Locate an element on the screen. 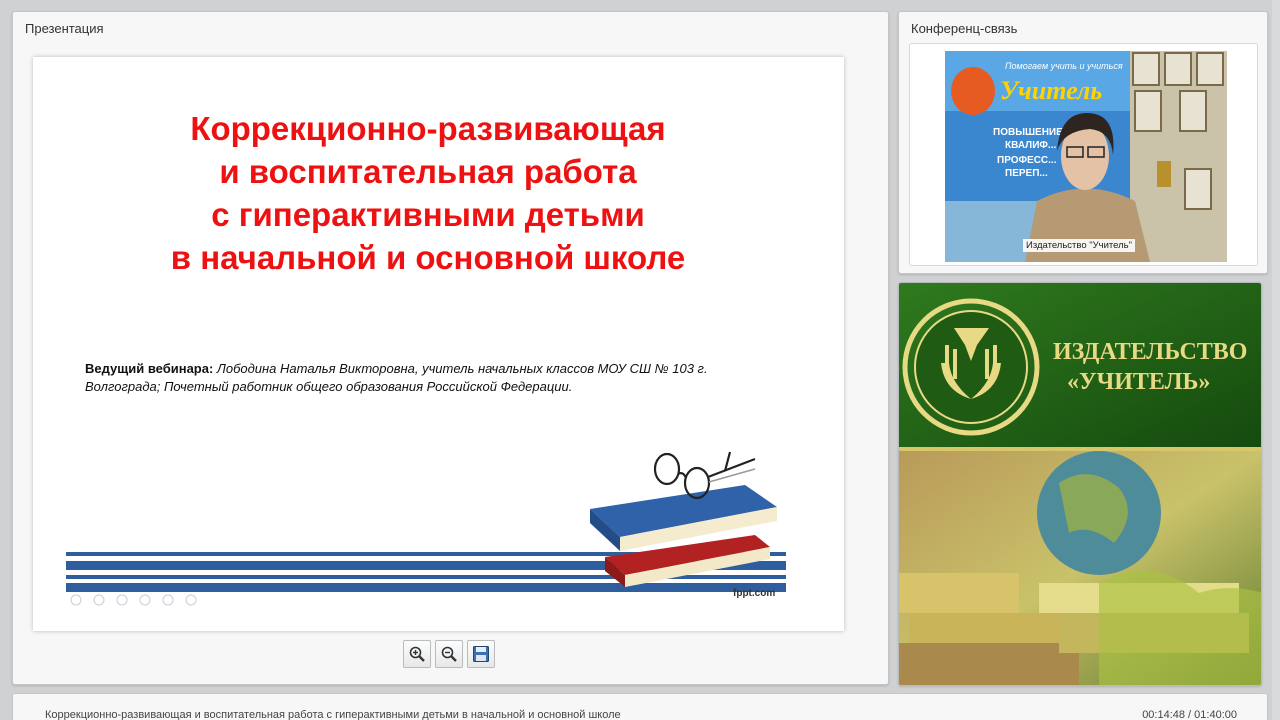 The height and width of the screenshot is (720, 1280). zoom-out-button is located at coordinates (449, 654).